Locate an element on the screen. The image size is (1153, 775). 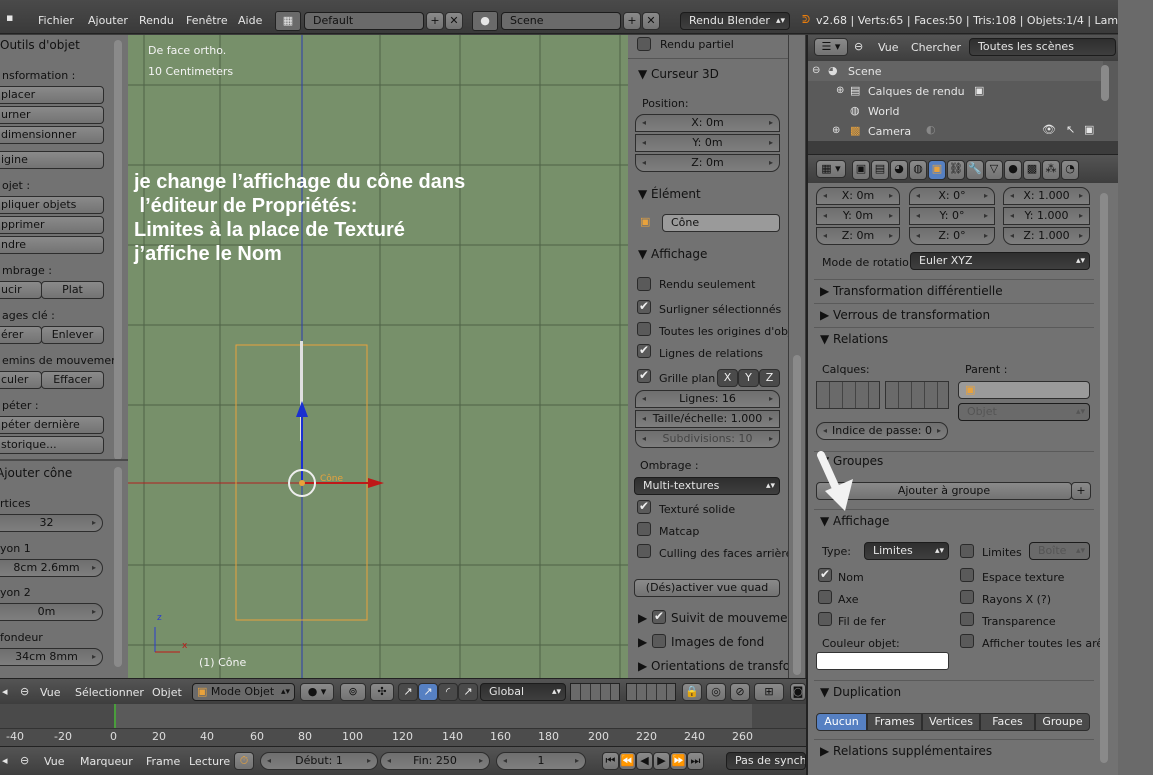
tool-shelf-scrollbar is located at coordinates (118, 250).